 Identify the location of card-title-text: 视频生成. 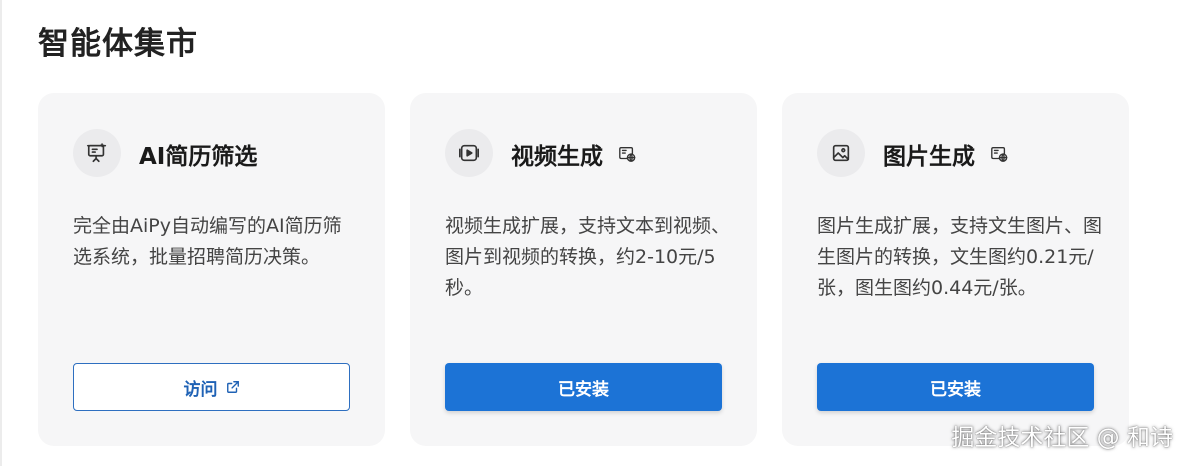
(557, 157).